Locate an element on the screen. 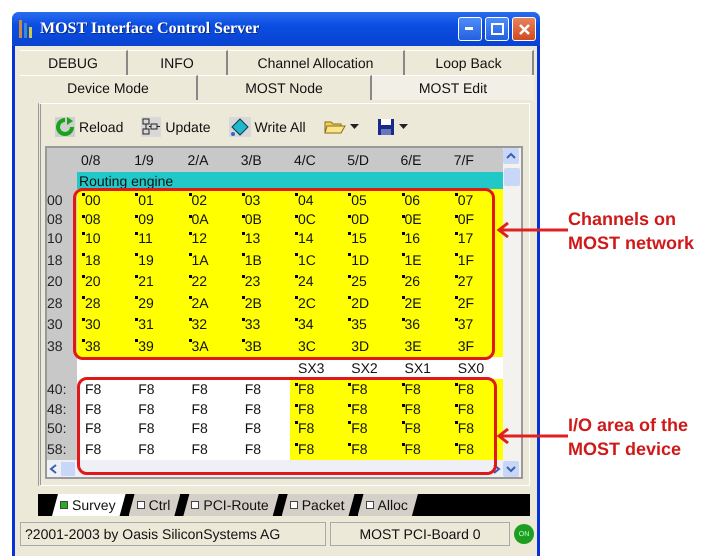 This screenshot has height=556, width=721. grid-cell: 35 is located at coordinates (369, 324).